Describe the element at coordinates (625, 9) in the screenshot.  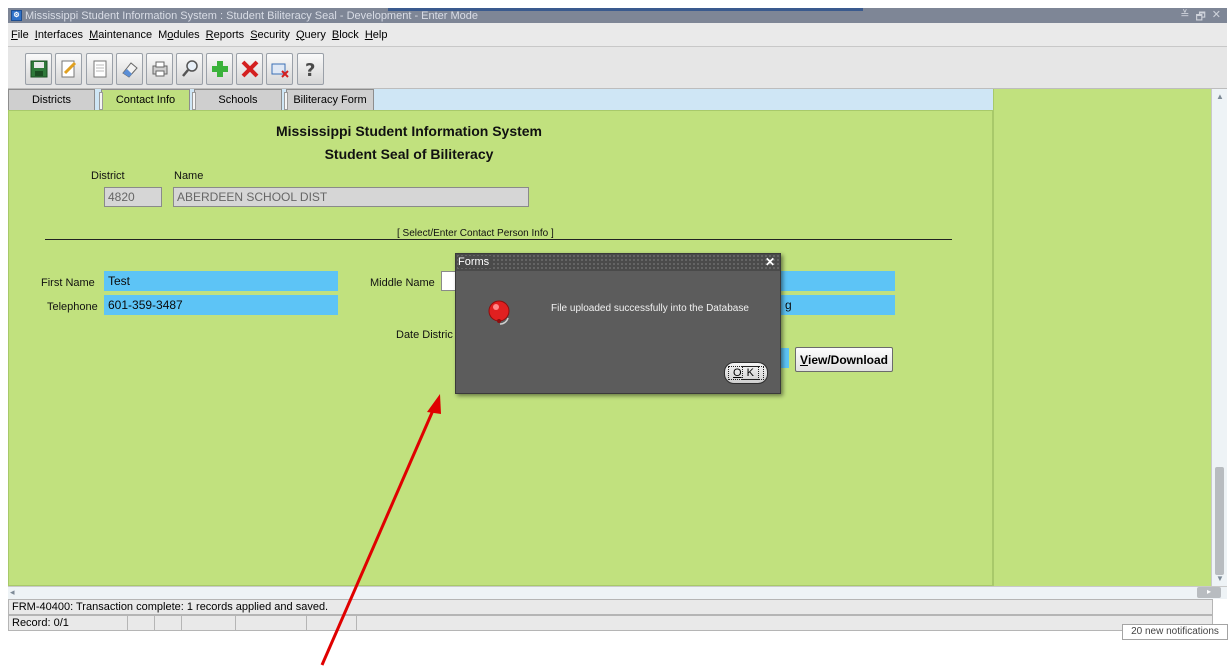
I see `title-accent` at that location.